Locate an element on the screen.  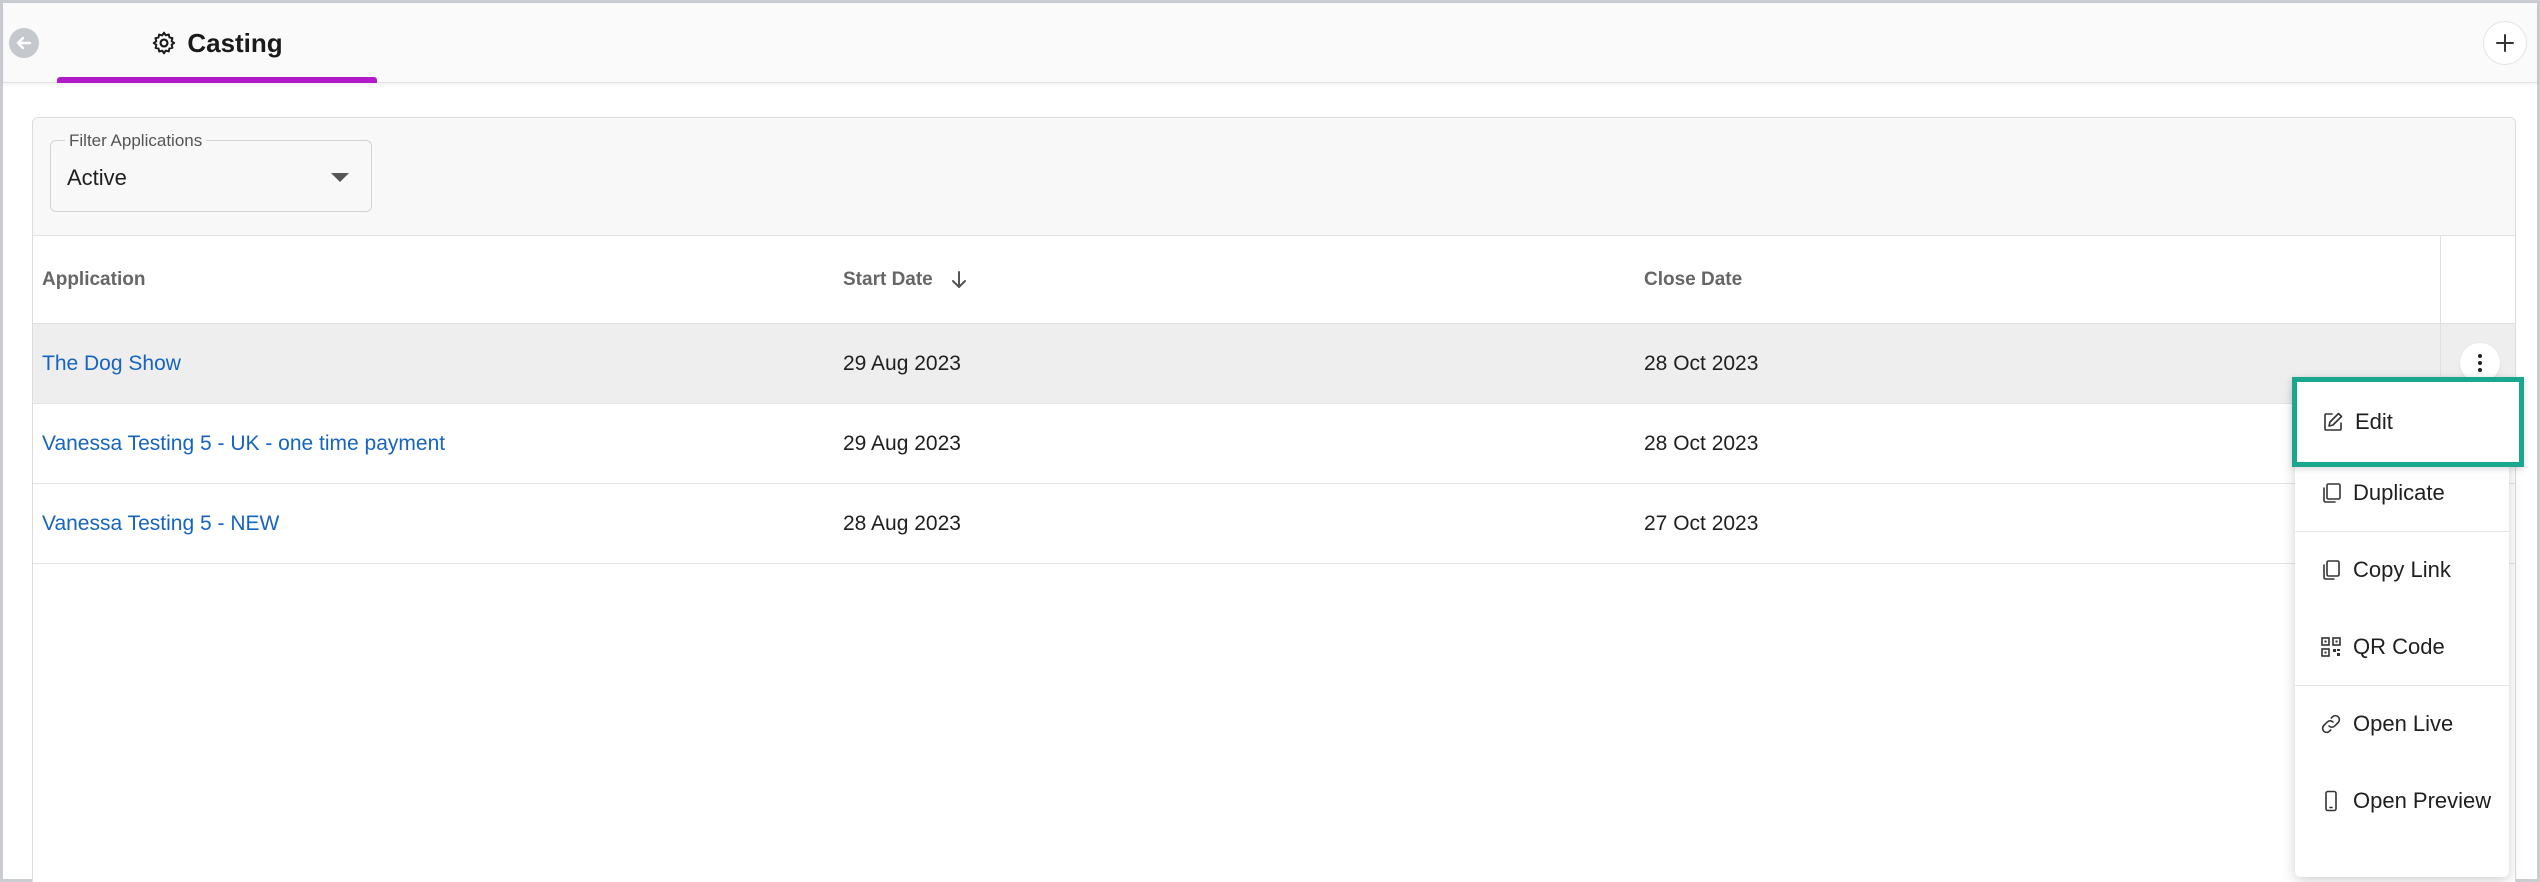
menu-item-label: Open Live is located at coordinates (2403, 723).